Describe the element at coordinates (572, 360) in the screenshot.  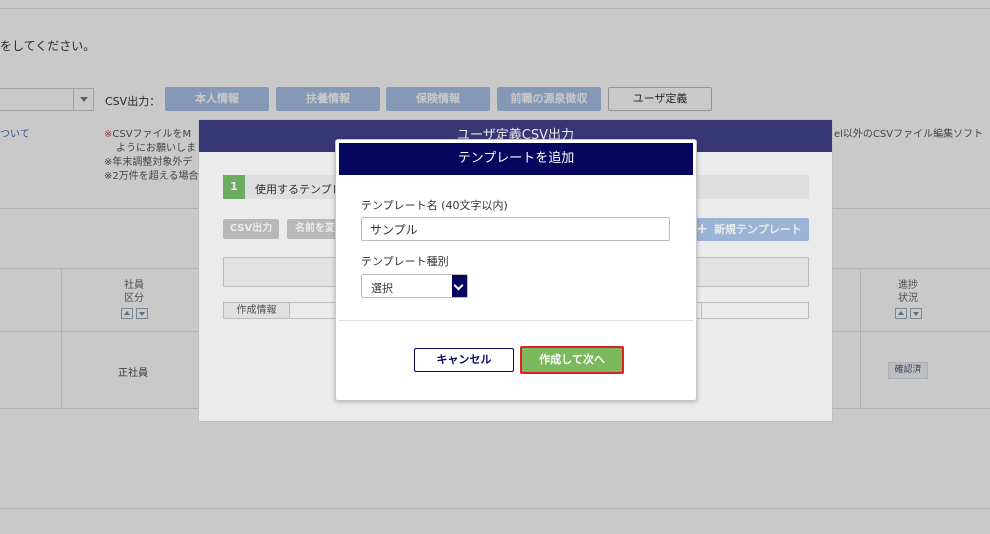
I see `create-and-next-button: 作成して次へ` at that location.